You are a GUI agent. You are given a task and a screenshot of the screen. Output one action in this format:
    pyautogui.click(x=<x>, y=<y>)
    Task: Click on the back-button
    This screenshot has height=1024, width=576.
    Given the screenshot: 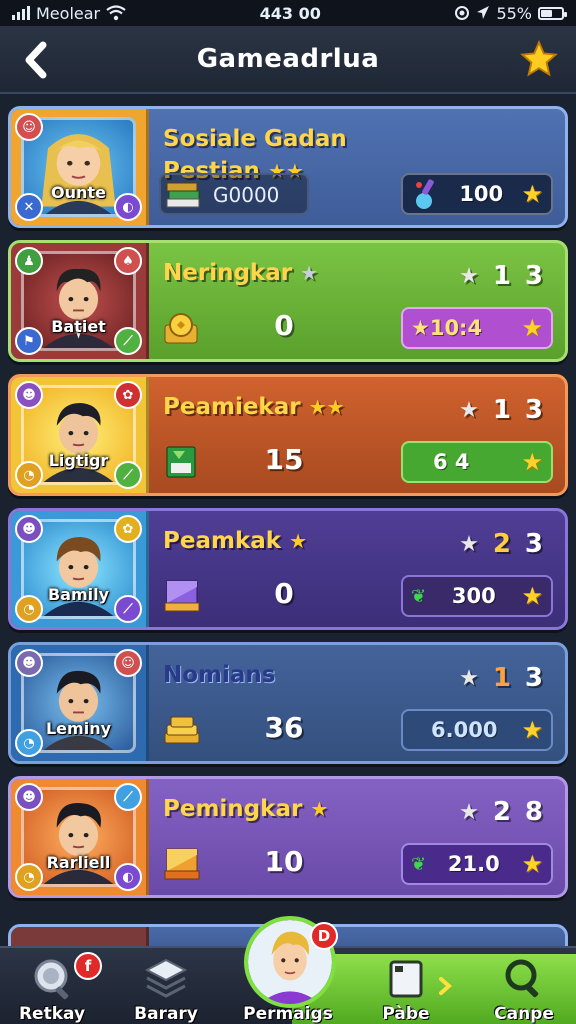 What is the action you would take?
    pyautogui.click(x=36, y=60)
    